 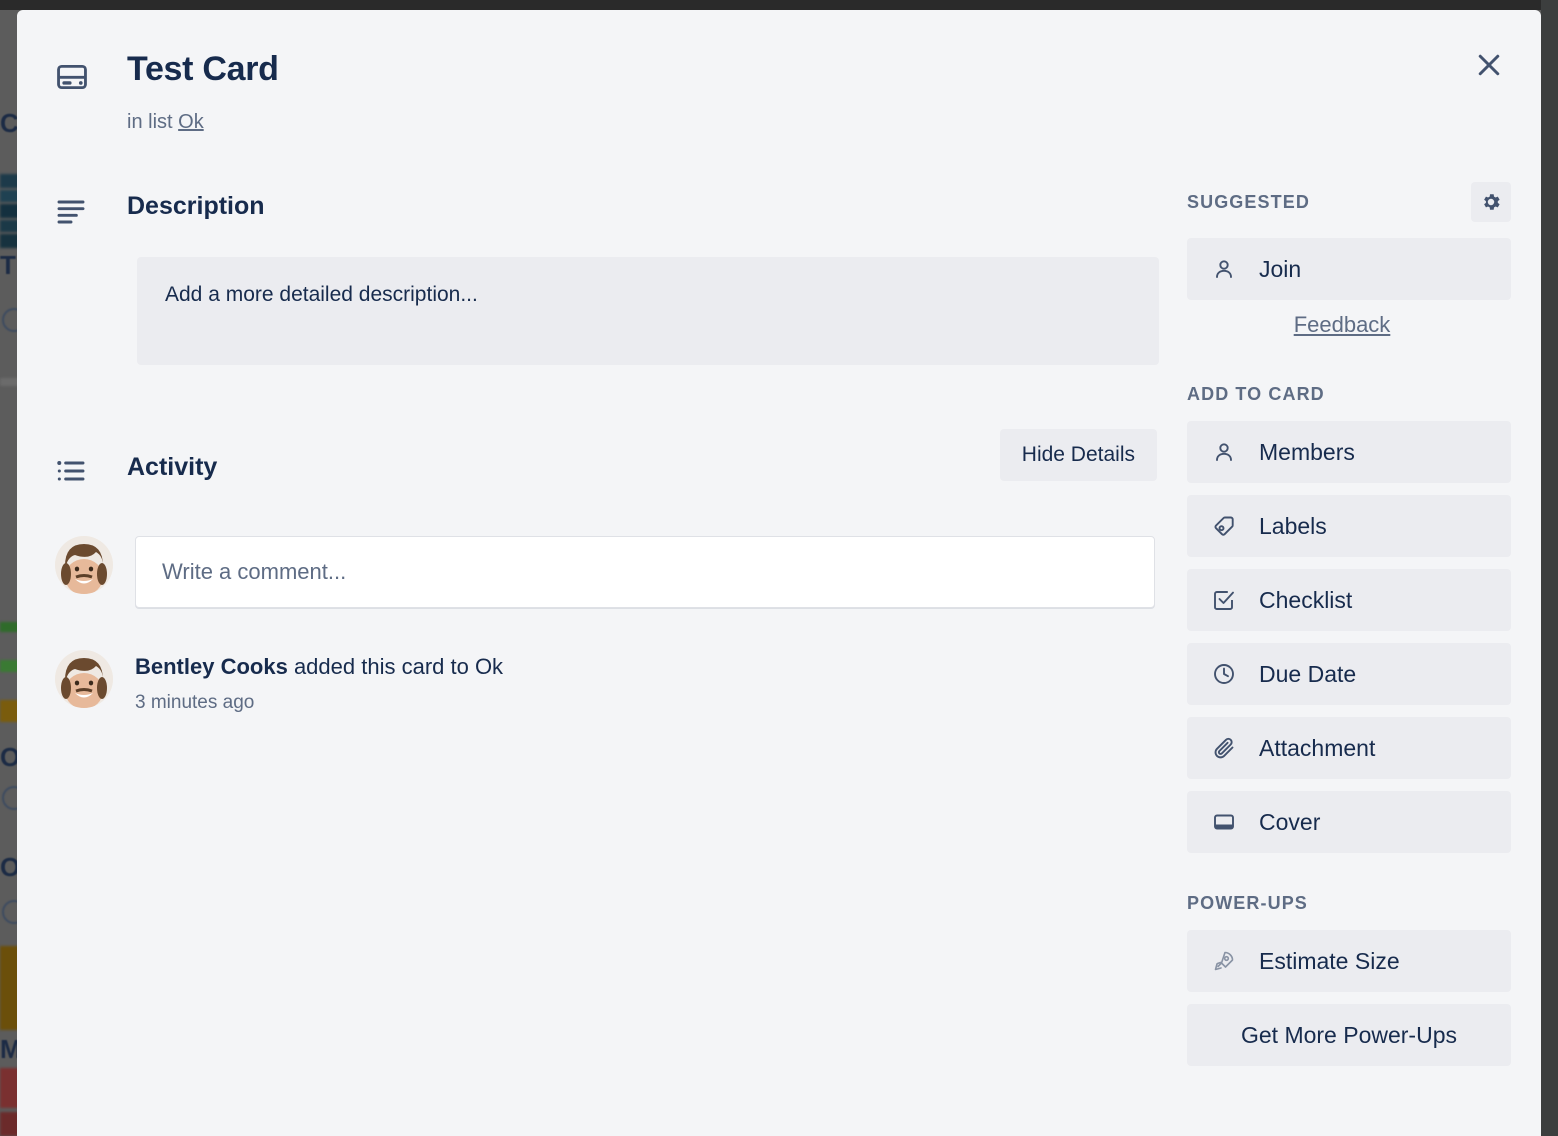 I want to click on paperclip-icon, so click(x=1224, y=748).